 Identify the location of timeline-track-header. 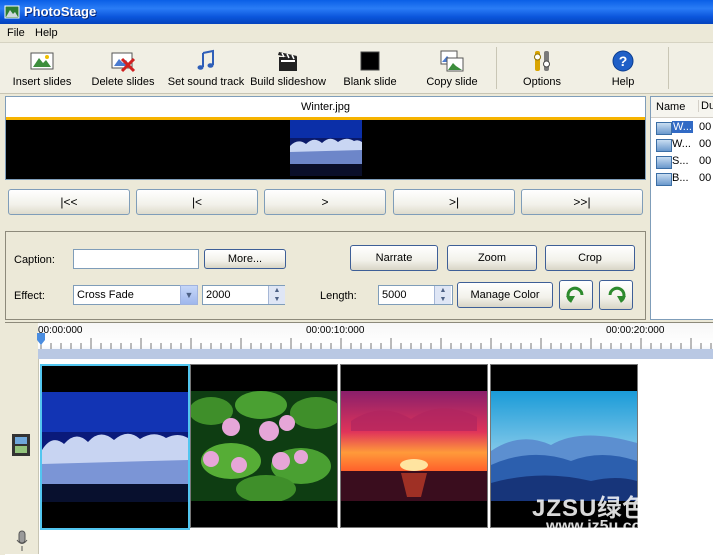
(22, 438).